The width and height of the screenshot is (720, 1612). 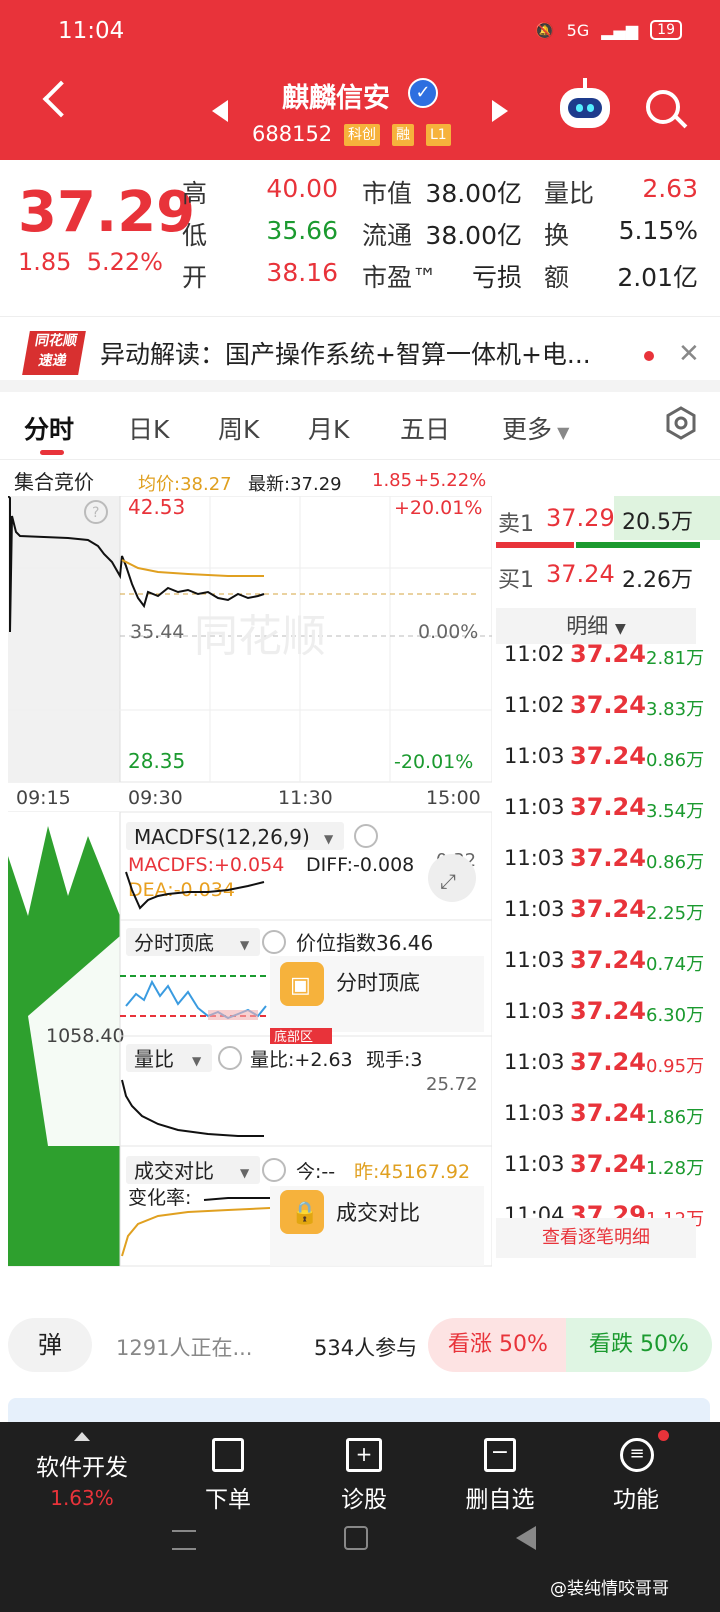 What do you see at coordinates (222, 837) in the screenshot?
I see `macd-title: MACDFS(12,26,9)` at bounding box center [222, 837].